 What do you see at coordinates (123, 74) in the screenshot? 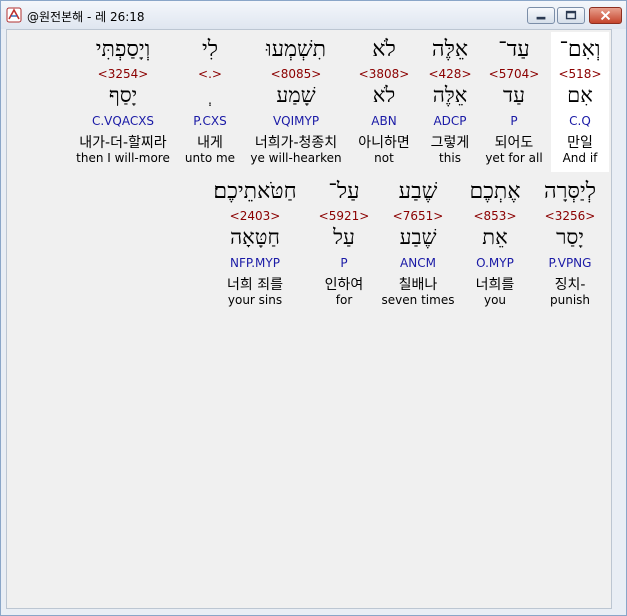
I see `strong-number: <3254>` at bounding box center [123, 74].